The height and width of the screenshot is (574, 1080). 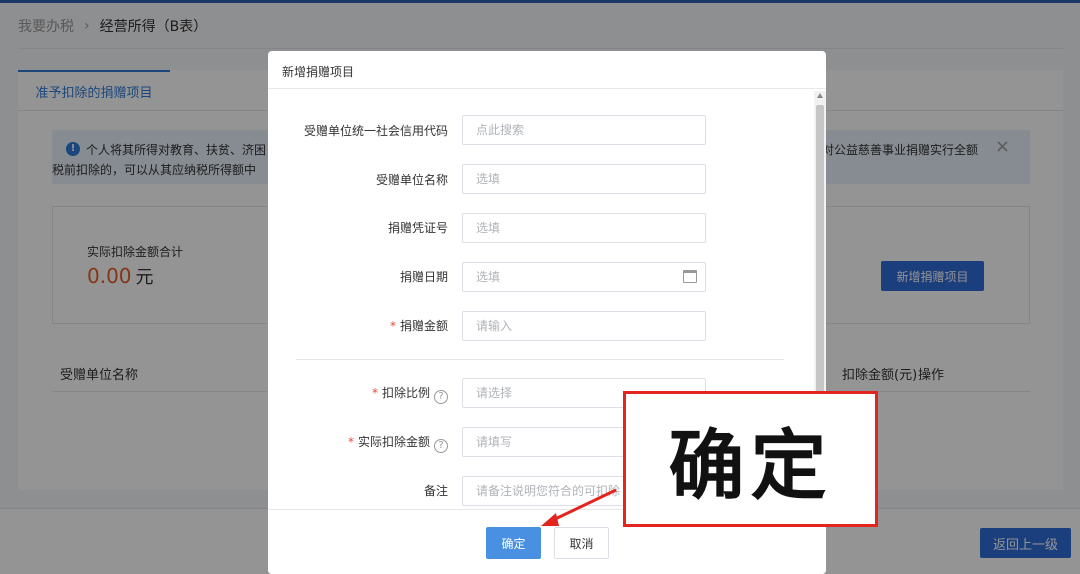 I want to click on modal-title: 新增捐赠项目, so click(x=318, y=72).